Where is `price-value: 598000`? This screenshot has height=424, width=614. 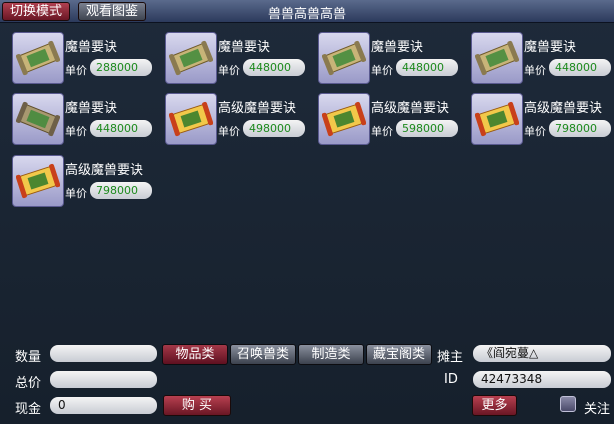
price-value: 598000 is located at coordinates (427, 128).